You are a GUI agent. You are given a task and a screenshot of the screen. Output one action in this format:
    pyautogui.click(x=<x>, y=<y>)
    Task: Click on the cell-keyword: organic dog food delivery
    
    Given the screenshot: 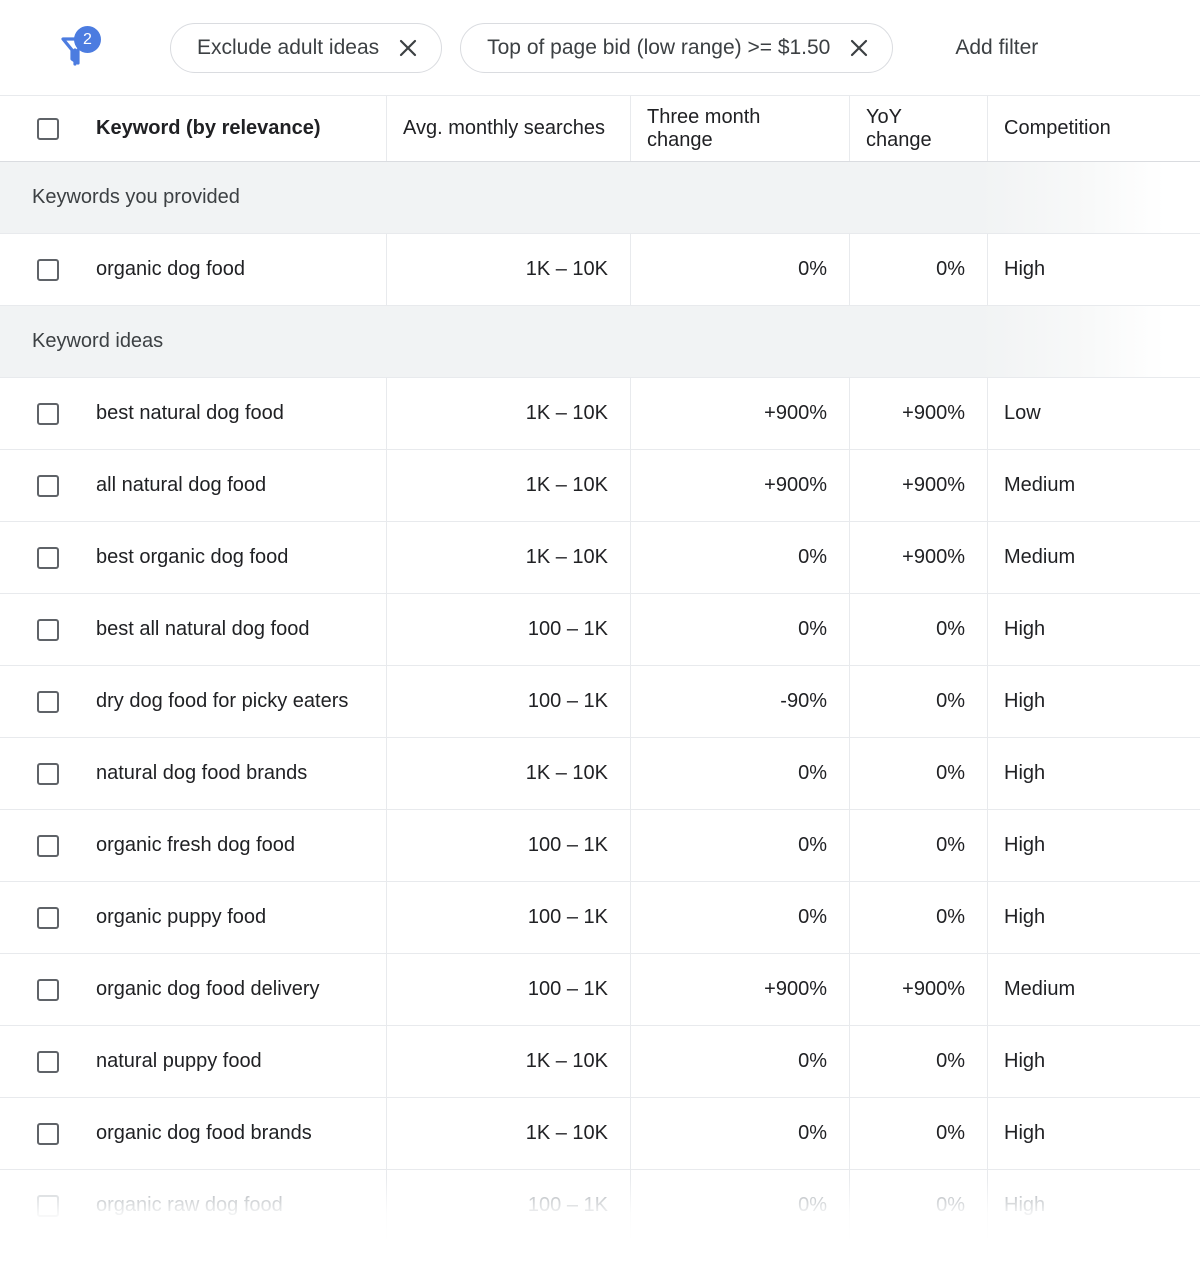 What is the action you would take?
    pyautogui.click(x=193, y=989)
    